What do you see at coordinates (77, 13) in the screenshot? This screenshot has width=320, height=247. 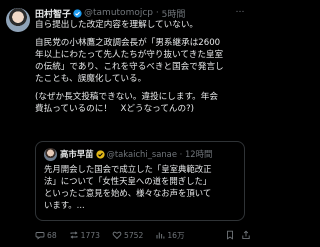 I see `verified-badge-icon` at bounding box center [77, 13].